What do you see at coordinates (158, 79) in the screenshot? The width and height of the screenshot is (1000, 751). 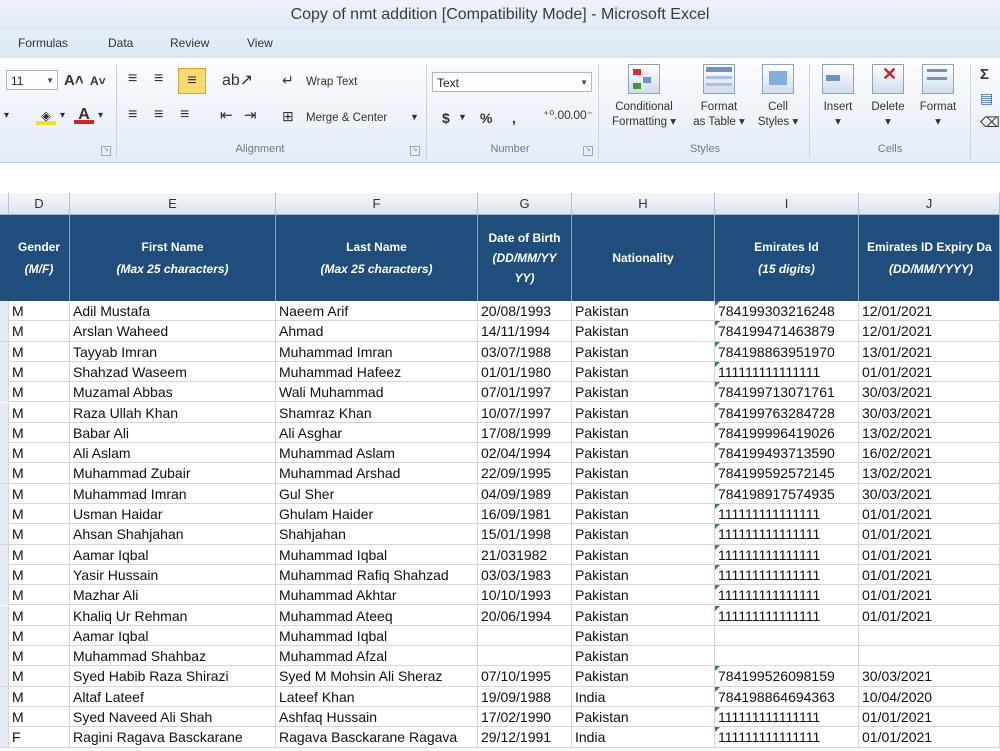 I see `align-middle-icon: ≡` at bounding box center [158, 79].